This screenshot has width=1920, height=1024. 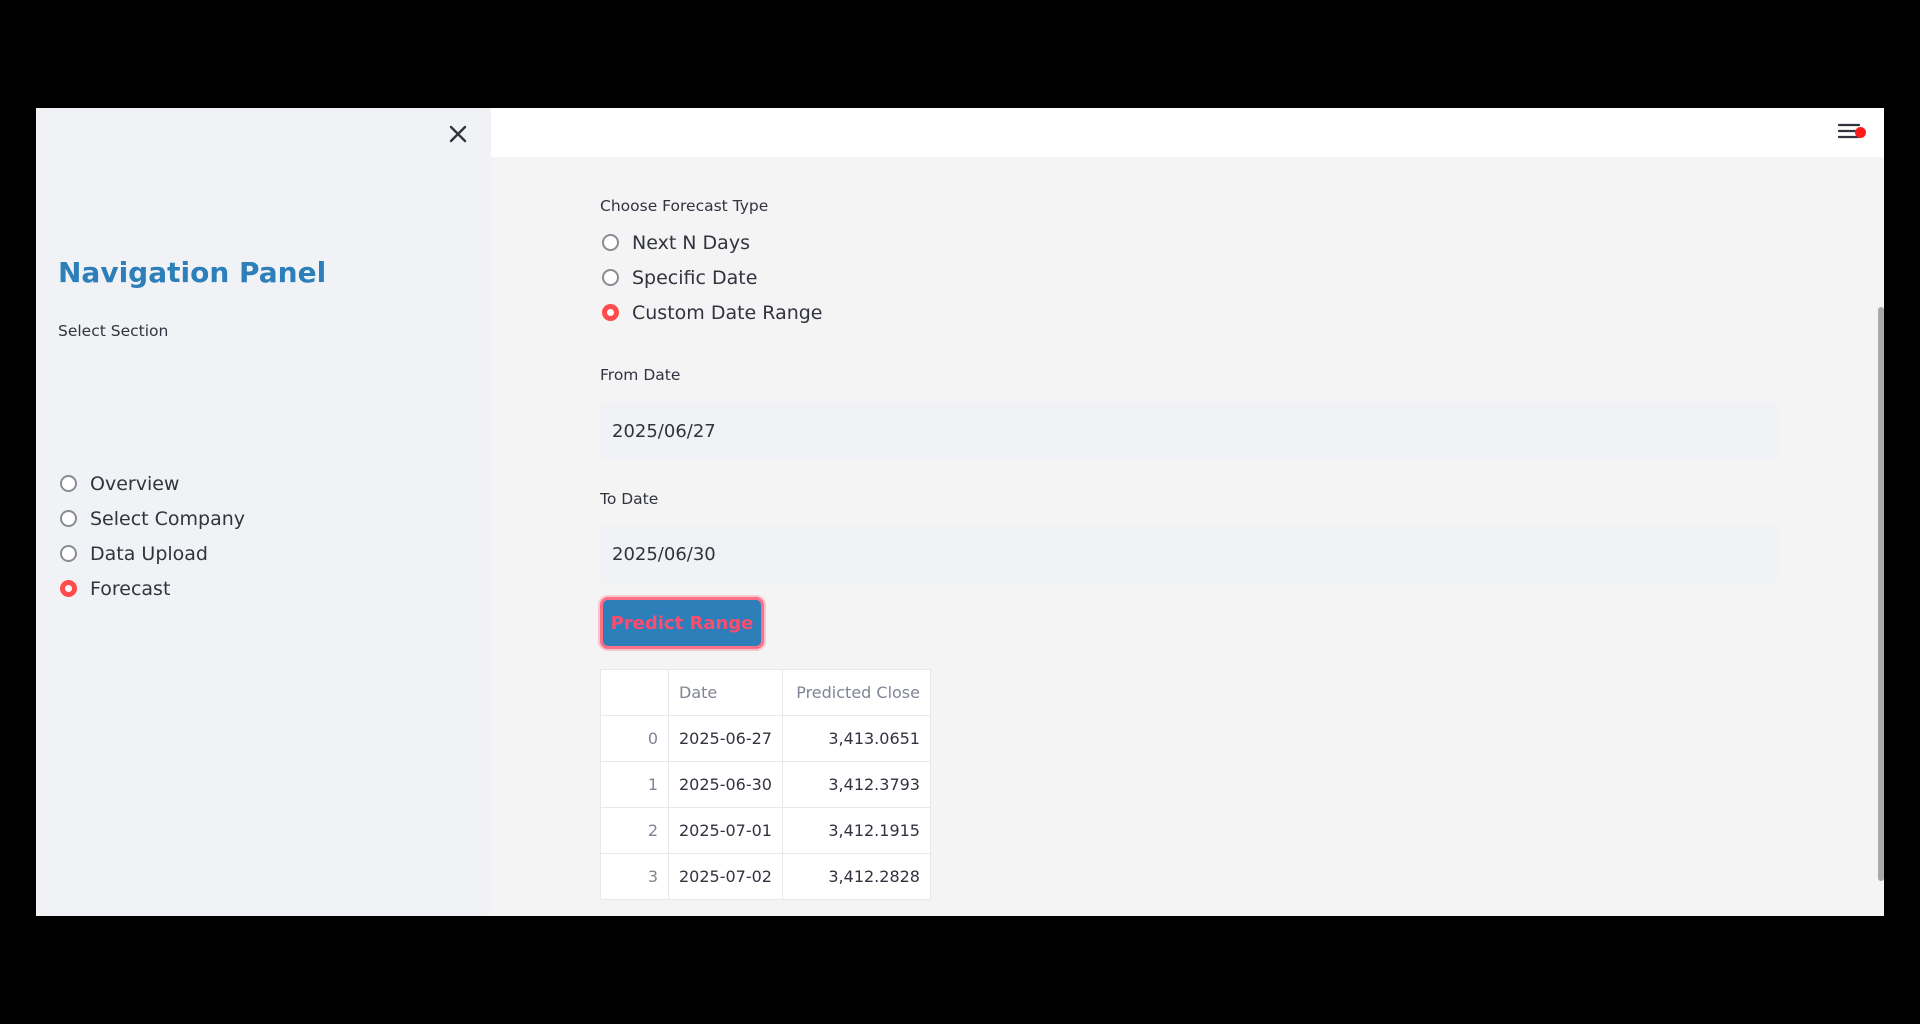 I want to click on row-index: 1, so click(x=634, y=784).